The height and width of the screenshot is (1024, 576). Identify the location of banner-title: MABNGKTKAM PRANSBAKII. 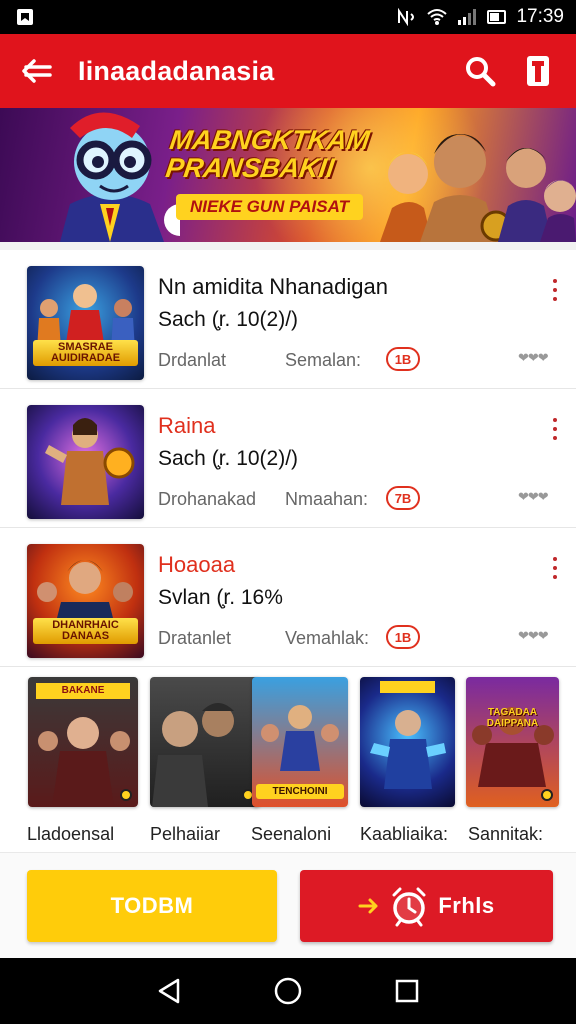
(287, 154).